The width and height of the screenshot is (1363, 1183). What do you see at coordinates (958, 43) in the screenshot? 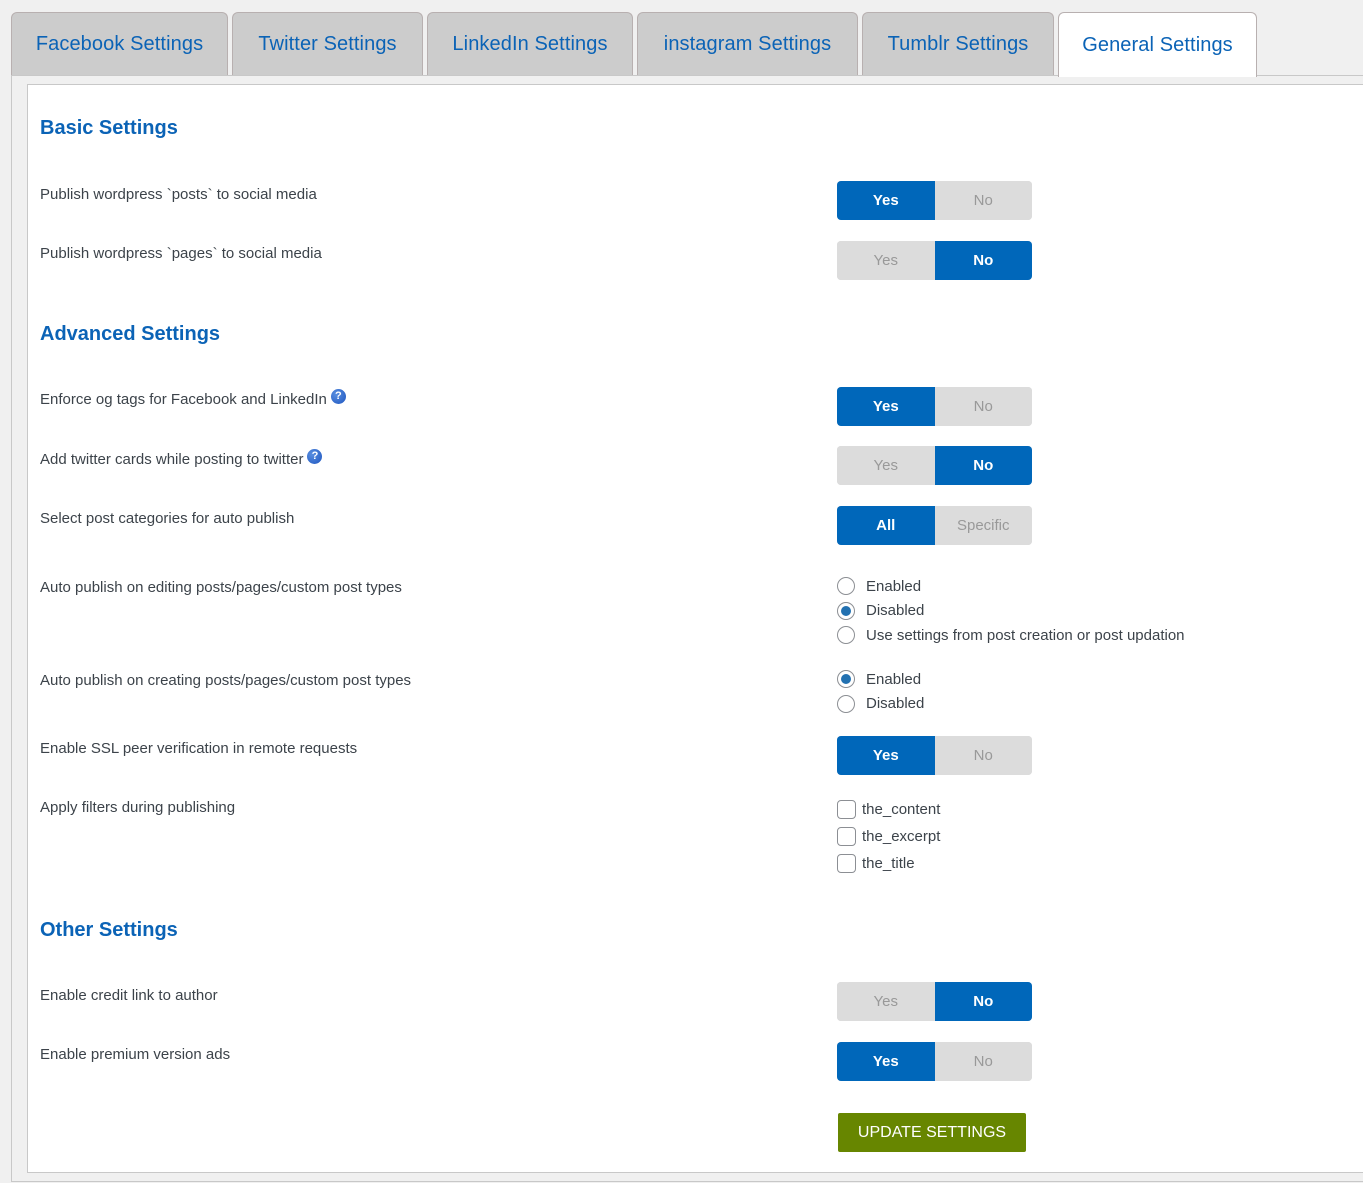
I see `tab-tumblr-settings: Tumblr Settings` at bounding box center [958, 43].